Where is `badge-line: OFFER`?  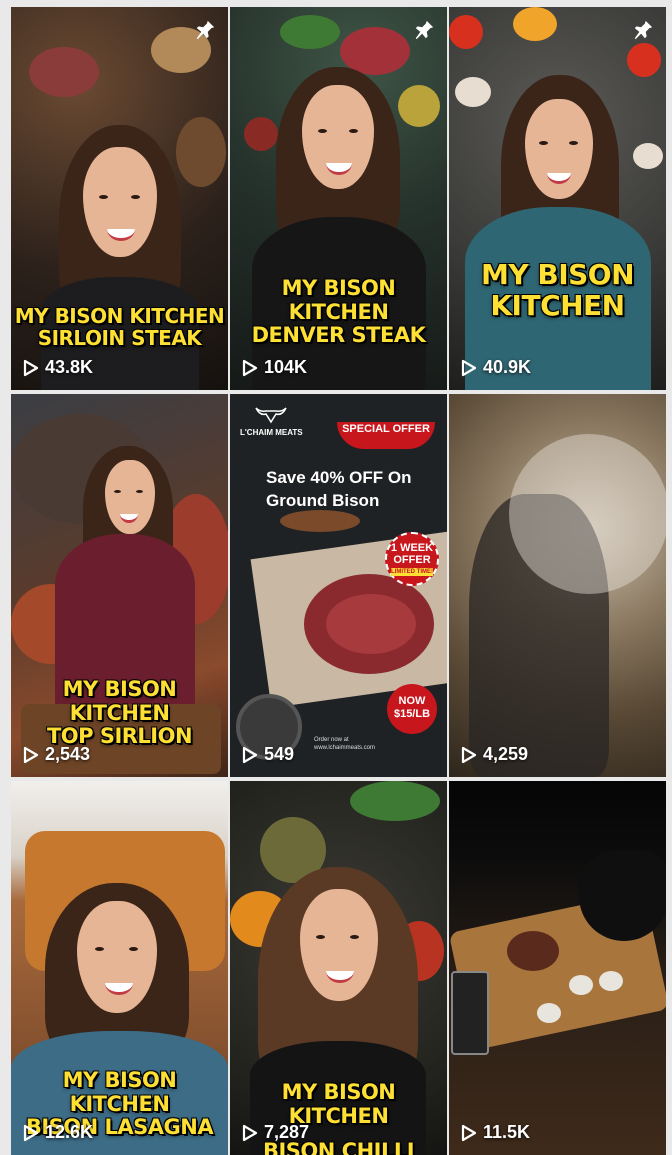
badge-line: OFFER is located at coordinates (412, 560).